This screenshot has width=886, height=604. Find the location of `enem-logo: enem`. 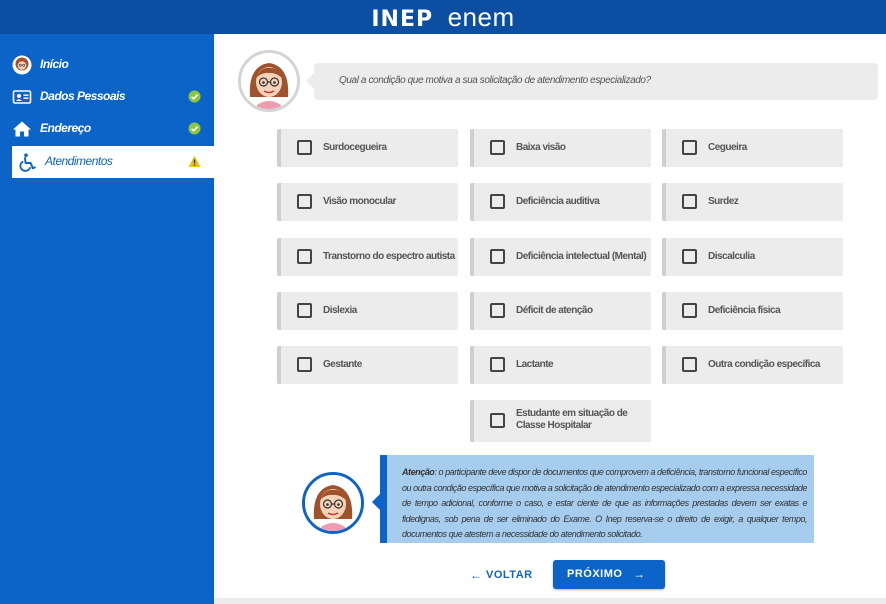

enem-logo: enem is located at coordinates (481, 17).